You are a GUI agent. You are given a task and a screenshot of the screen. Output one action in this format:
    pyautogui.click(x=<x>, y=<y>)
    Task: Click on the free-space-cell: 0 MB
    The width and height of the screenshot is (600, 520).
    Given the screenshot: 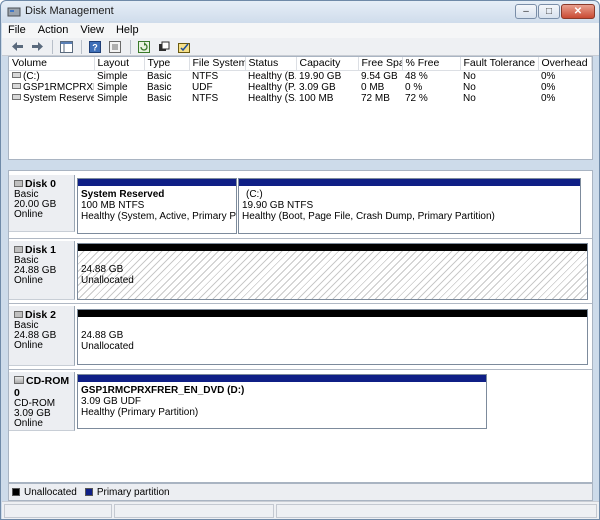 What is the action you would take?
    pyautogui.click(x=373, y=87)
    